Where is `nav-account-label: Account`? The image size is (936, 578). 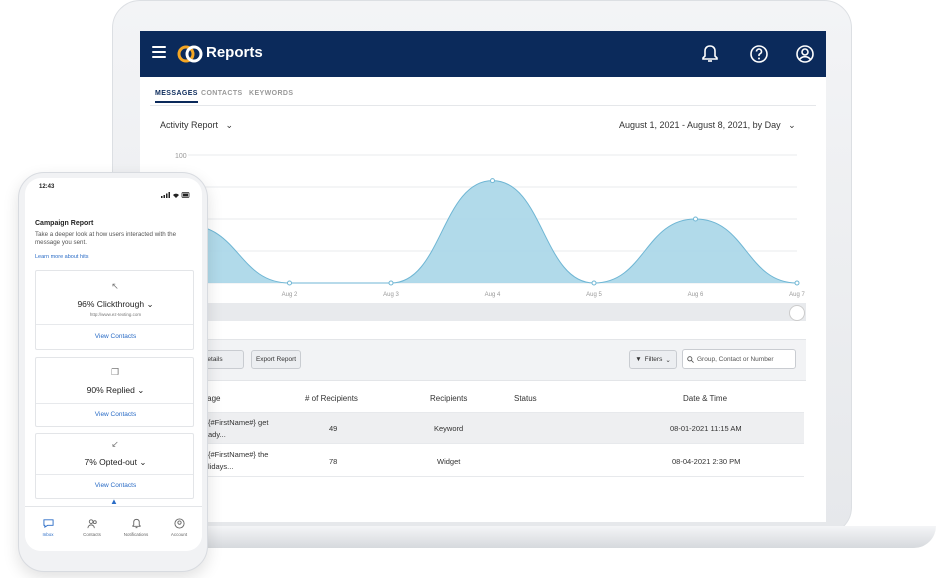
nav-account-label: Account is located at coordinates (179, 534).